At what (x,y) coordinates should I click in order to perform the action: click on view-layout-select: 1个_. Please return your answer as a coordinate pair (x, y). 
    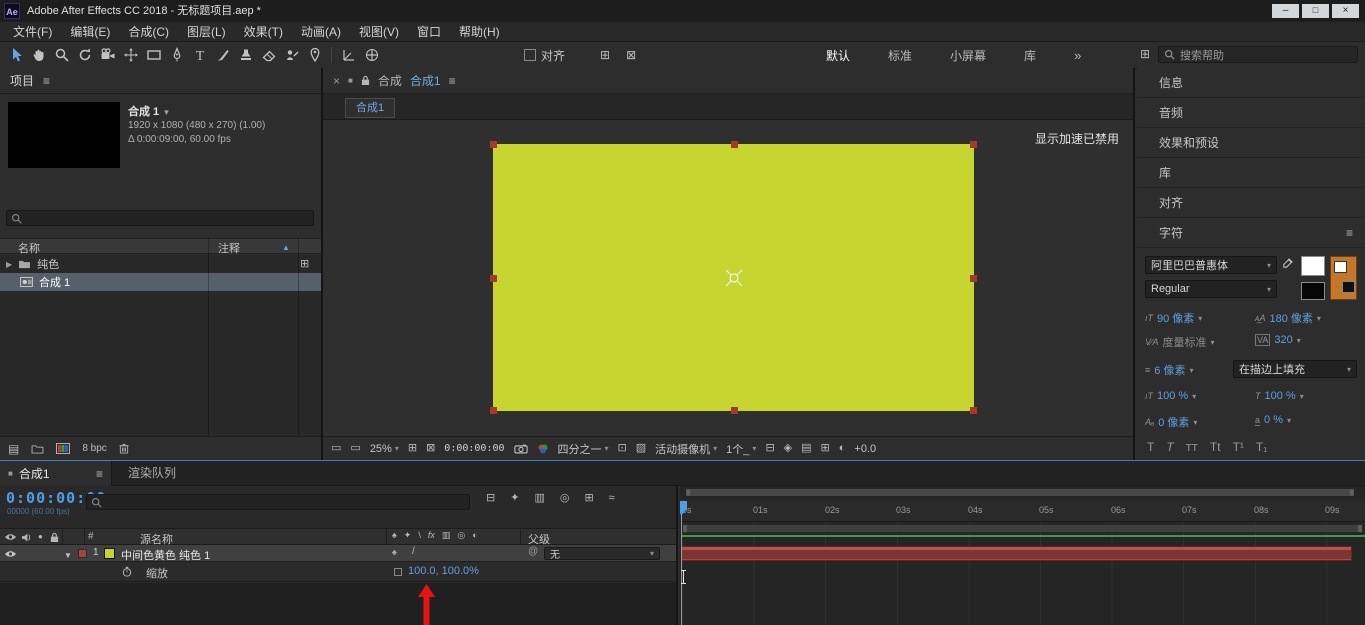
    Looking at the image, I should click on (741, 449).